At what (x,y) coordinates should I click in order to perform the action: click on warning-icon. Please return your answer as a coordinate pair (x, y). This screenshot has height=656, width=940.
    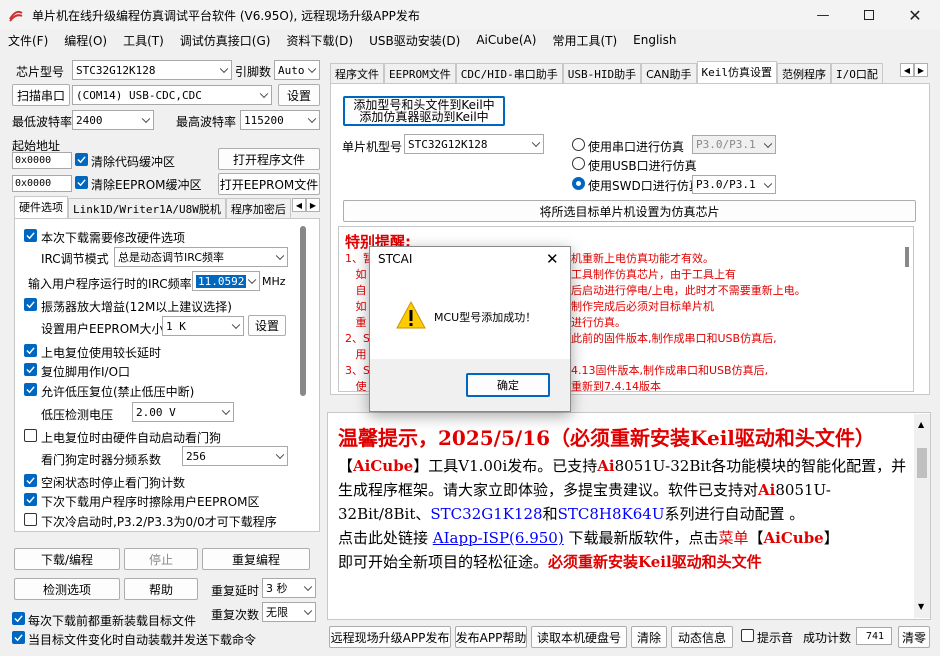
    Looking at the image, I should click on (411, 315).